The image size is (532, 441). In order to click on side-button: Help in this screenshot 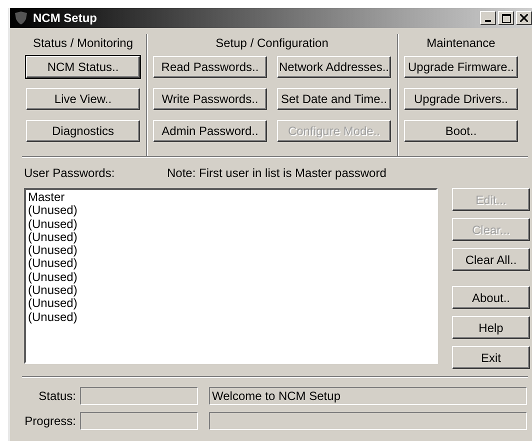, I will do `click(491, 327)`.